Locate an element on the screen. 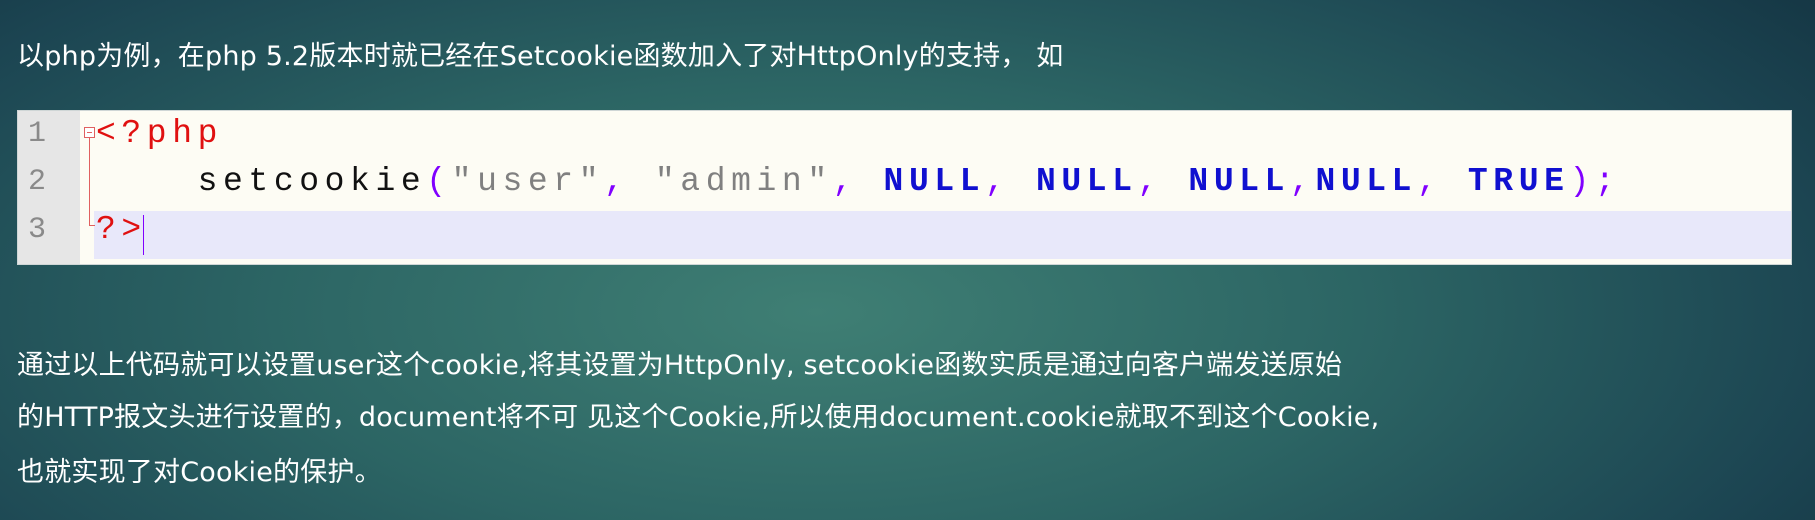  code-line-3: ?> is located at coordinates (121, 229).